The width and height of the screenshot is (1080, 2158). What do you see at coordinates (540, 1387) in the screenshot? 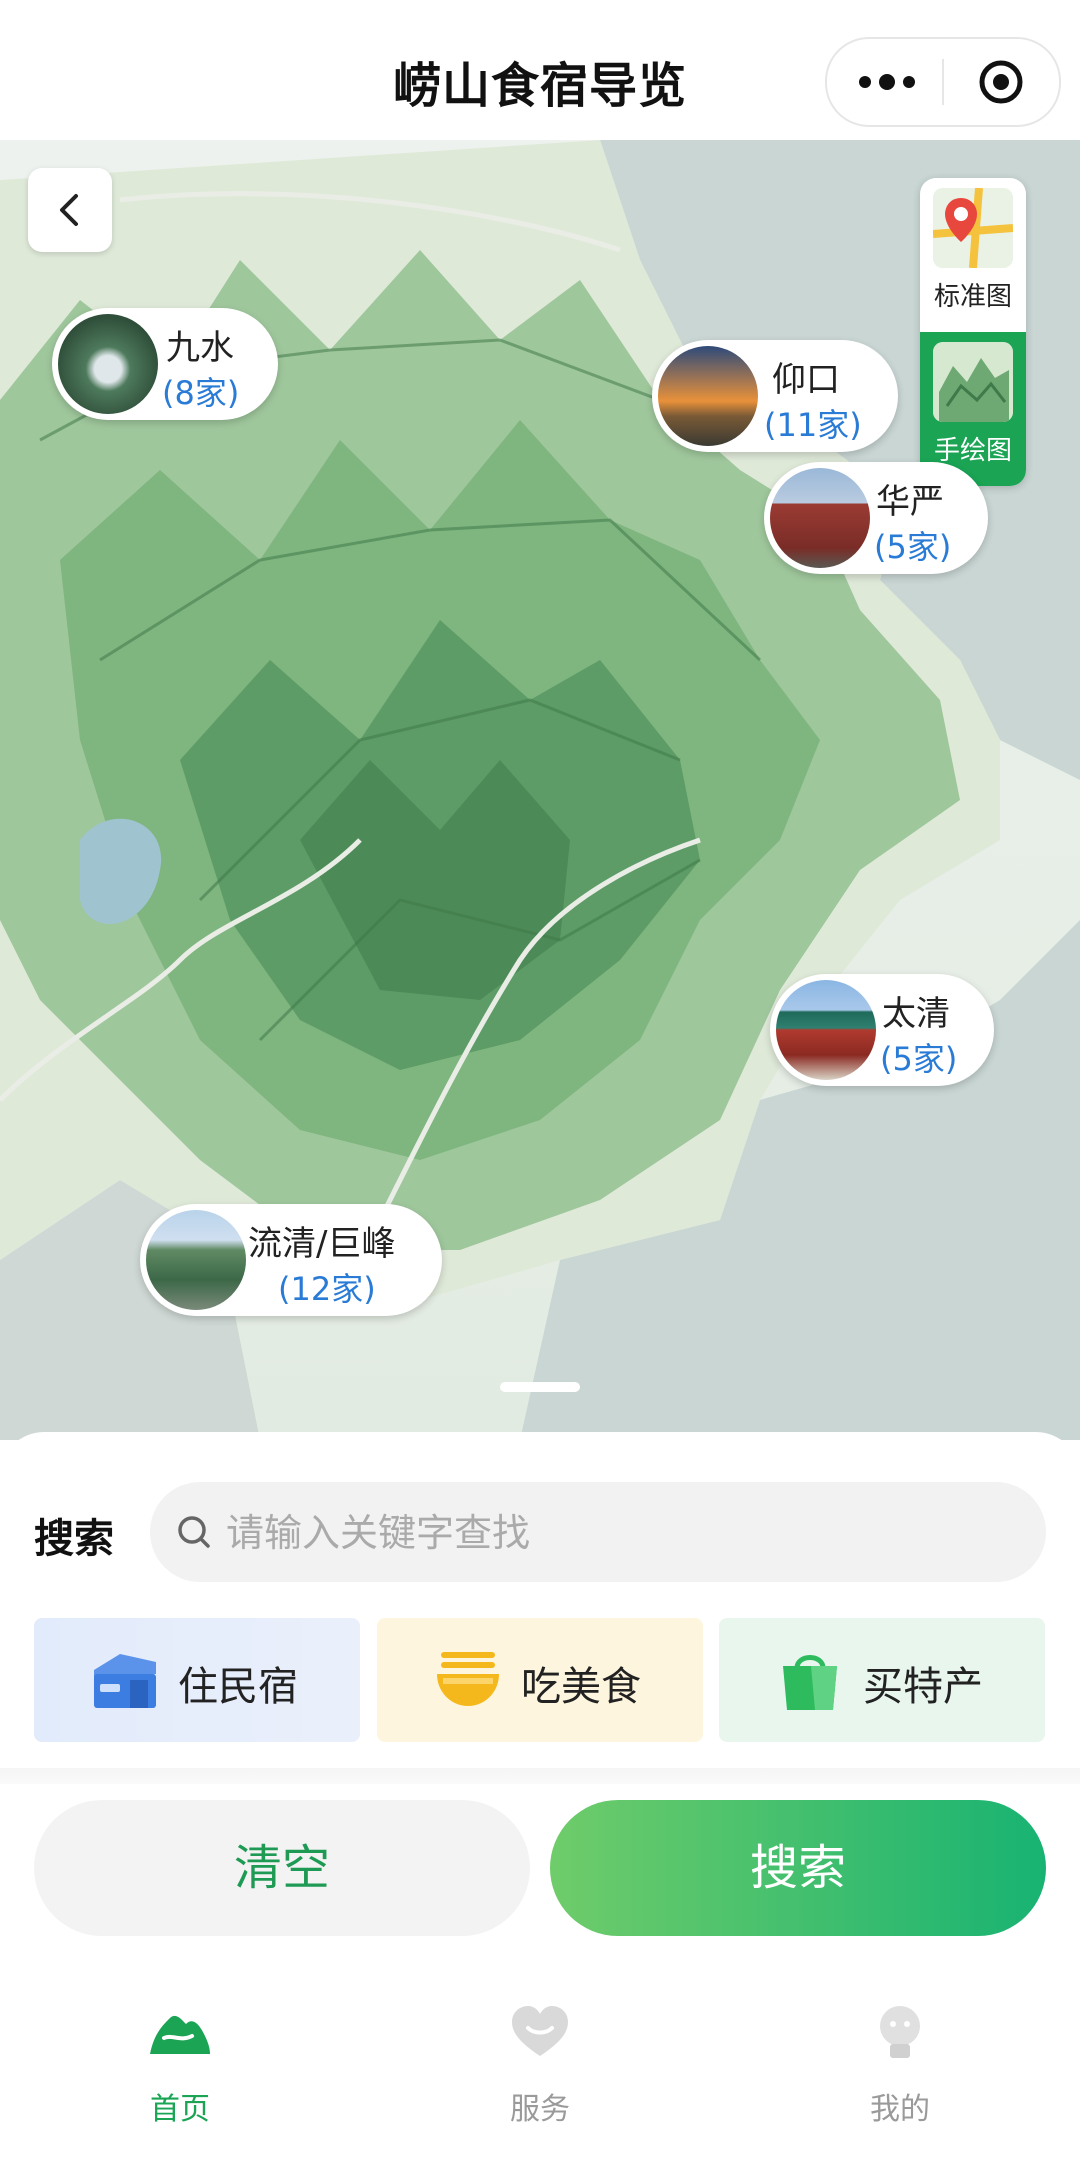
I see `sheet-drag-handle` at bounding box center [540, 1387].